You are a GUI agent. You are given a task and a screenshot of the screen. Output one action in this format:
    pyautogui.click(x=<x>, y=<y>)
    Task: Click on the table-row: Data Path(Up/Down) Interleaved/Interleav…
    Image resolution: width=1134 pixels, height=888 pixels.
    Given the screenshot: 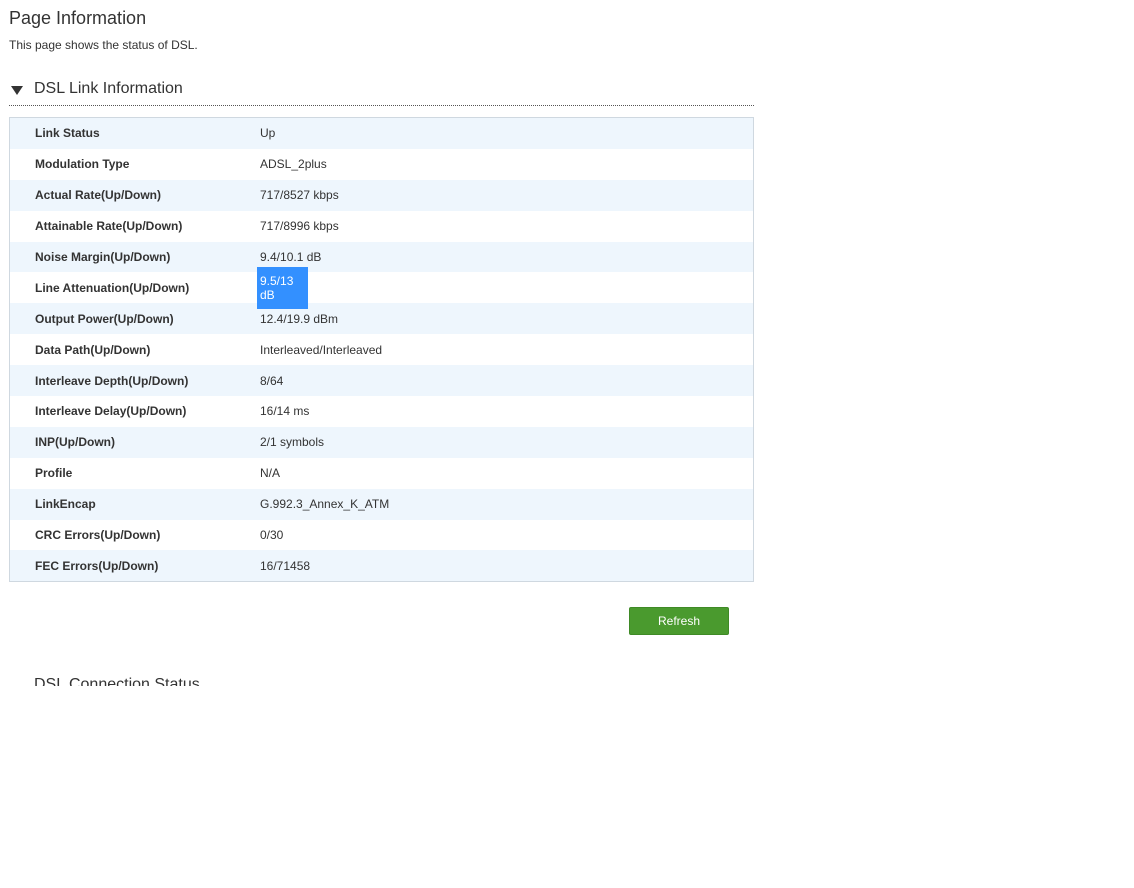 What is the action you would take?
    pyautogui.click(x=381, y=350)
    